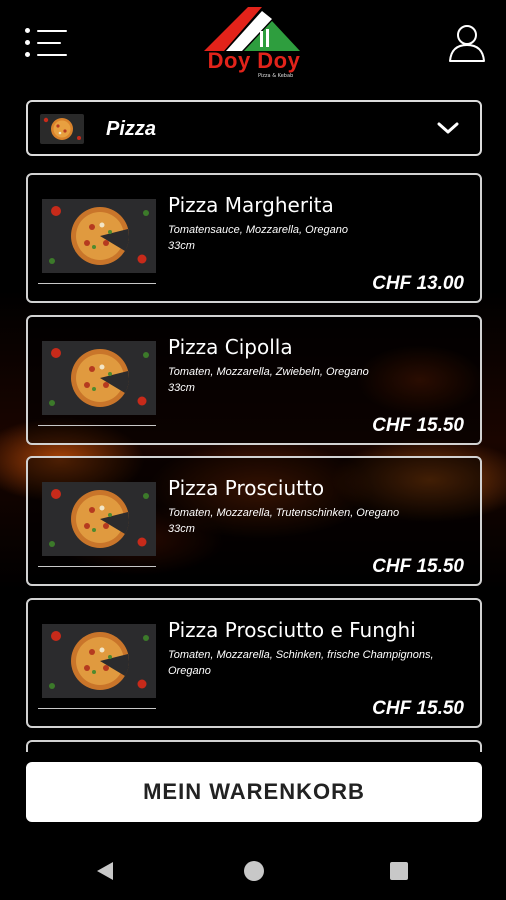  I want to click on back-icon, so click(105, 871).